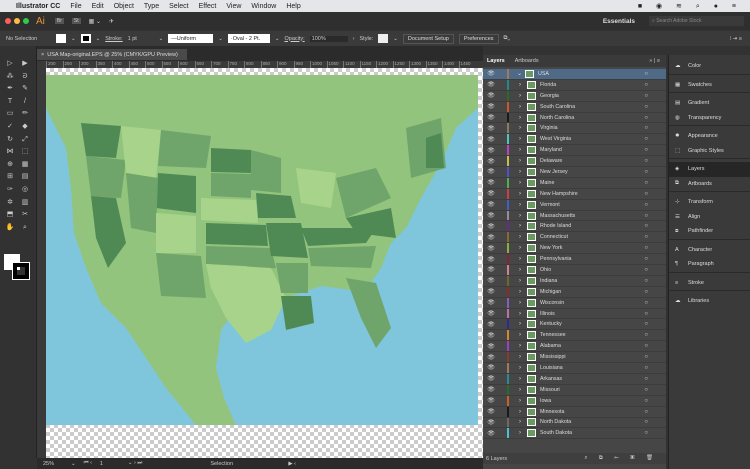  I want to click on shape-builder-tool-icon: ⊕, so click(10, 165).